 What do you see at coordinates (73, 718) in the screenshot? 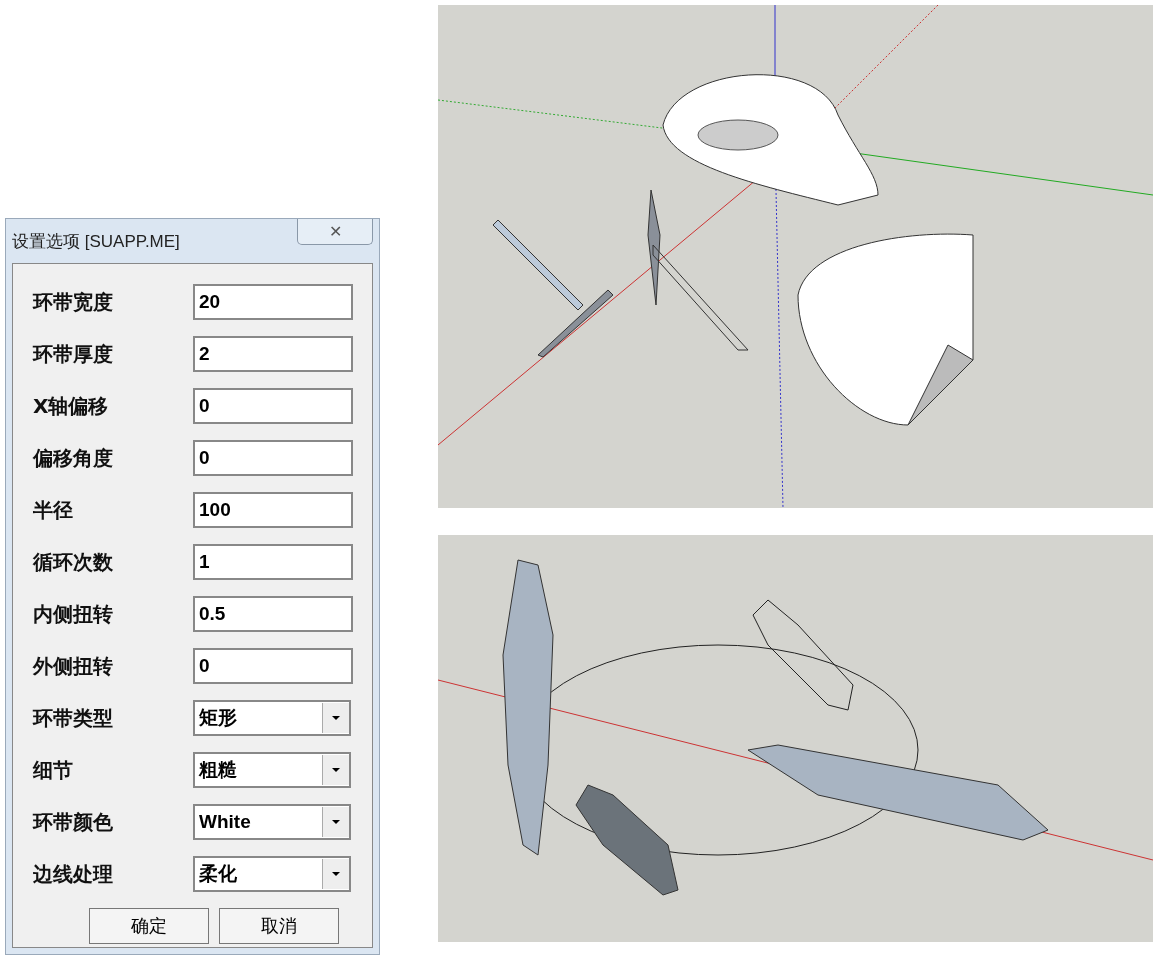
I see `field-label: 环带类型` at bounding box center [73, 718].